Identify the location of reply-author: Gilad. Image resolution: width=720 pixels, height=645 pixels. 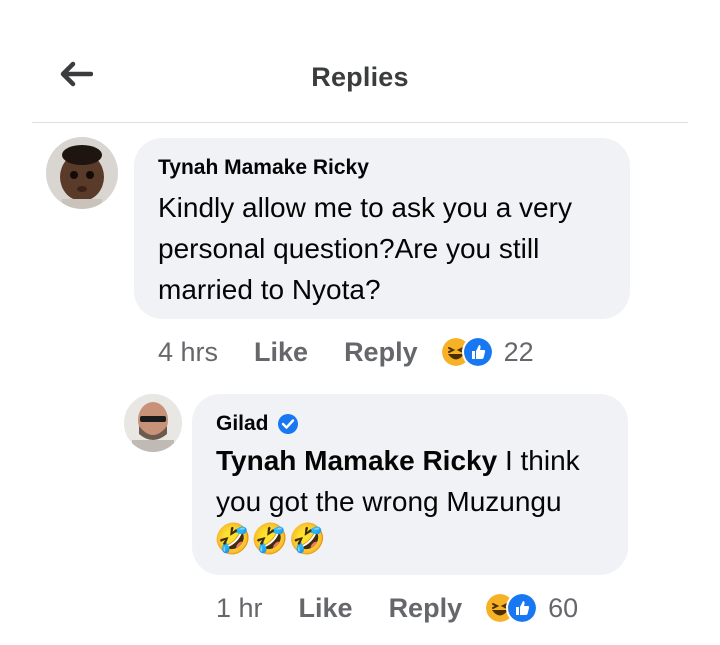
(257, 424).